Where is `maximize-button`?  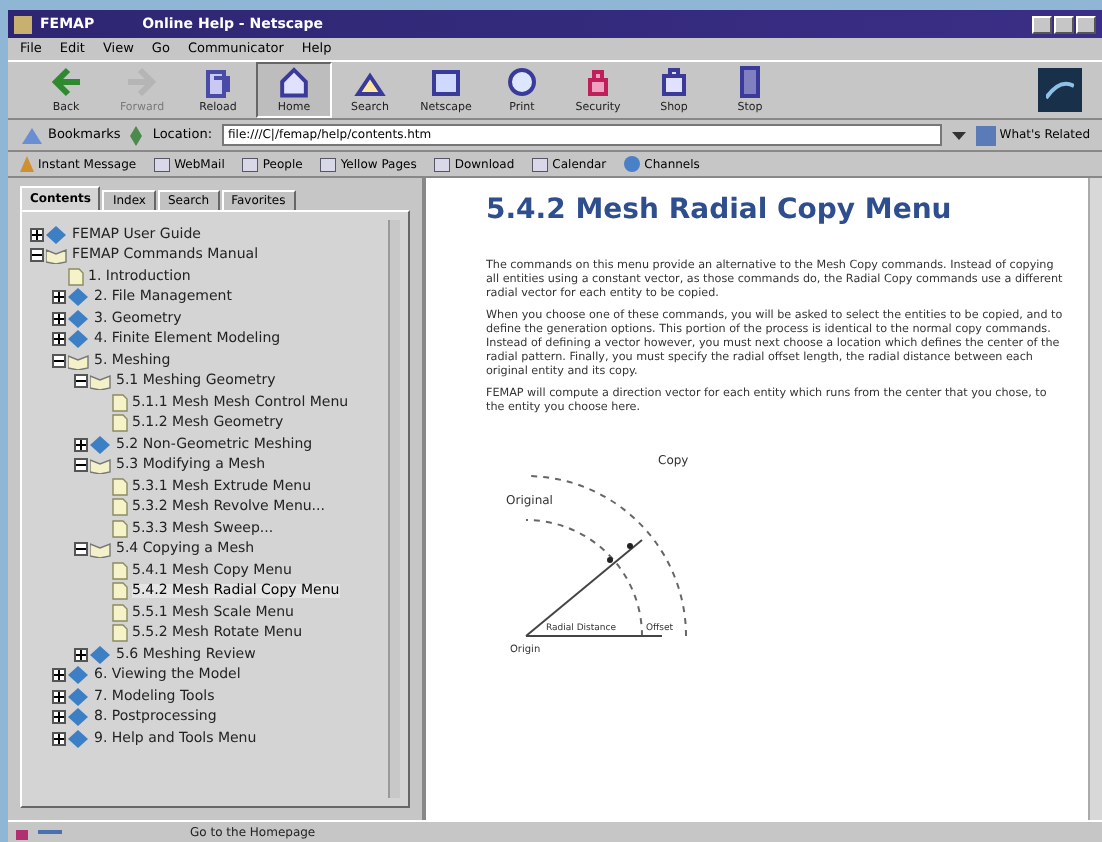
maximize-button is located at coordinates (1064, 24).